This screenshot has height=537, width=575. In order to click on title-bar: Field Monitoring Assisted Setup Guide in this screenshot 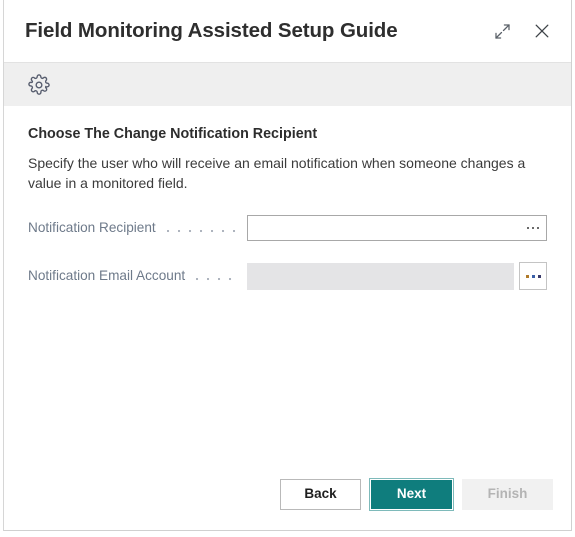, I will do `click(287, 31)`.